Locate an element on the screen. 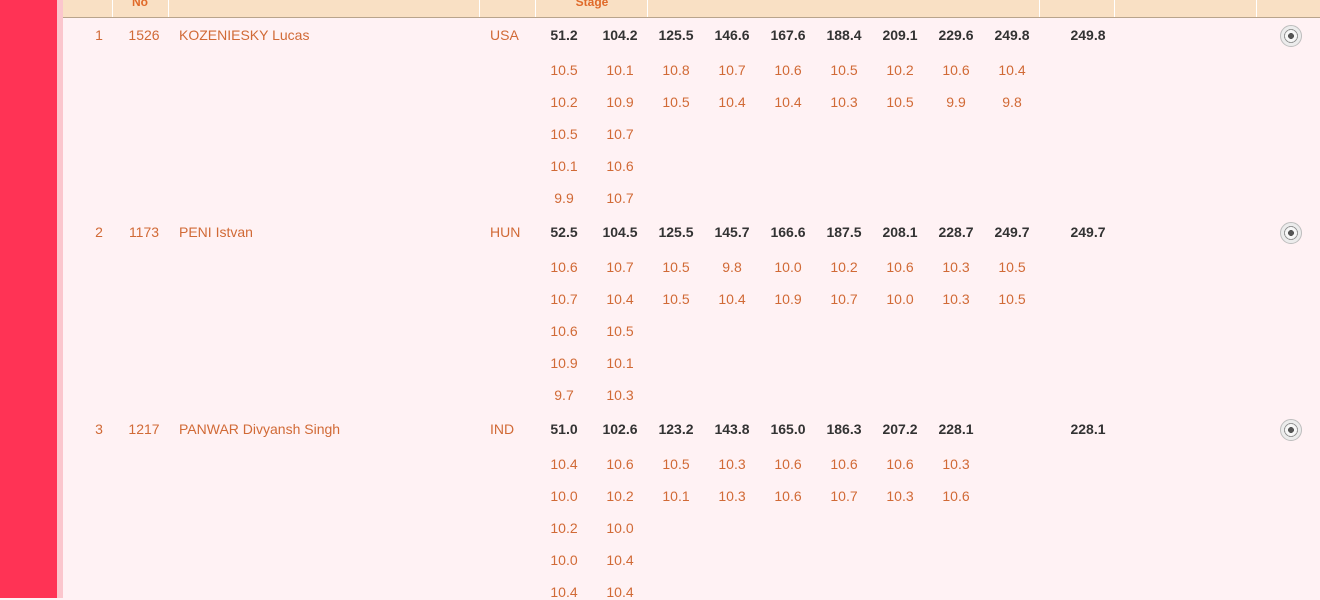  series-total-cell: 167.6 is located at coordinates (788, 35).